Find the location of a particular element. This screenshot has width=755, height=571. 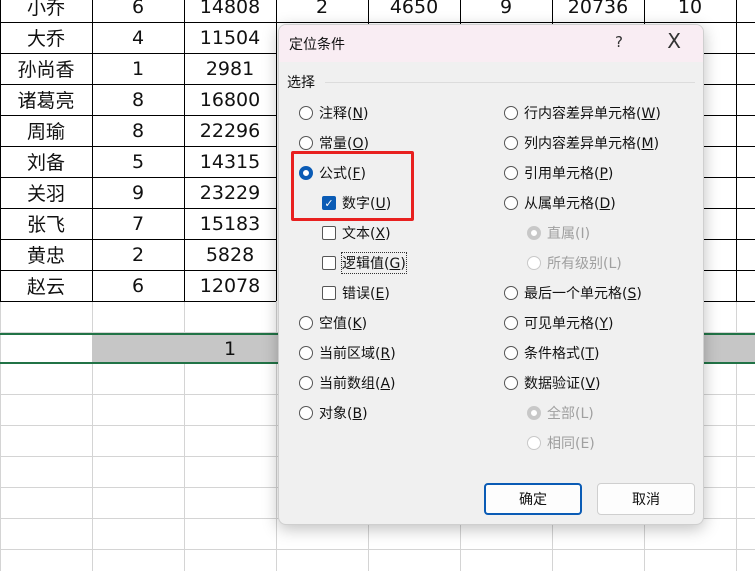

cell: 张飞 is located at coordinates (46, 223).